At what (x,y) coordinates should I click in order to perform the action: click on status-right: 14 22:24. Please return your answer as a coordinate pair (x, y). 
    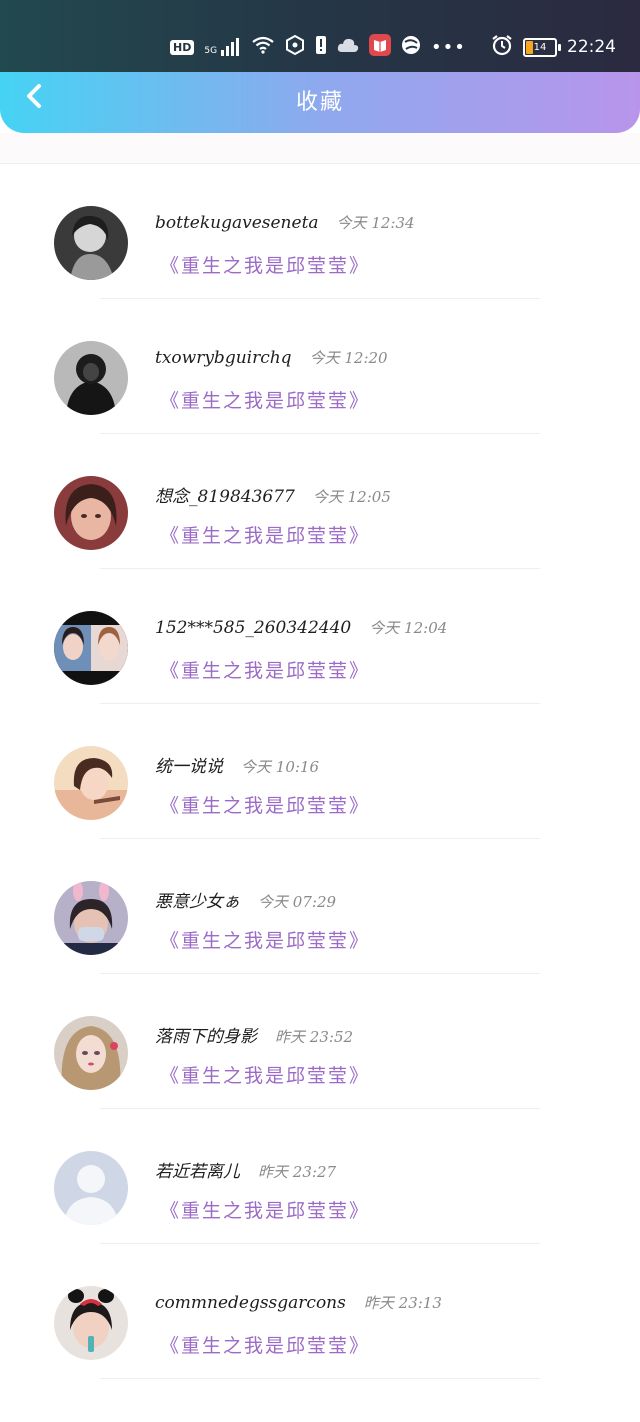
    Looking at the image, I should click on (553, 47).